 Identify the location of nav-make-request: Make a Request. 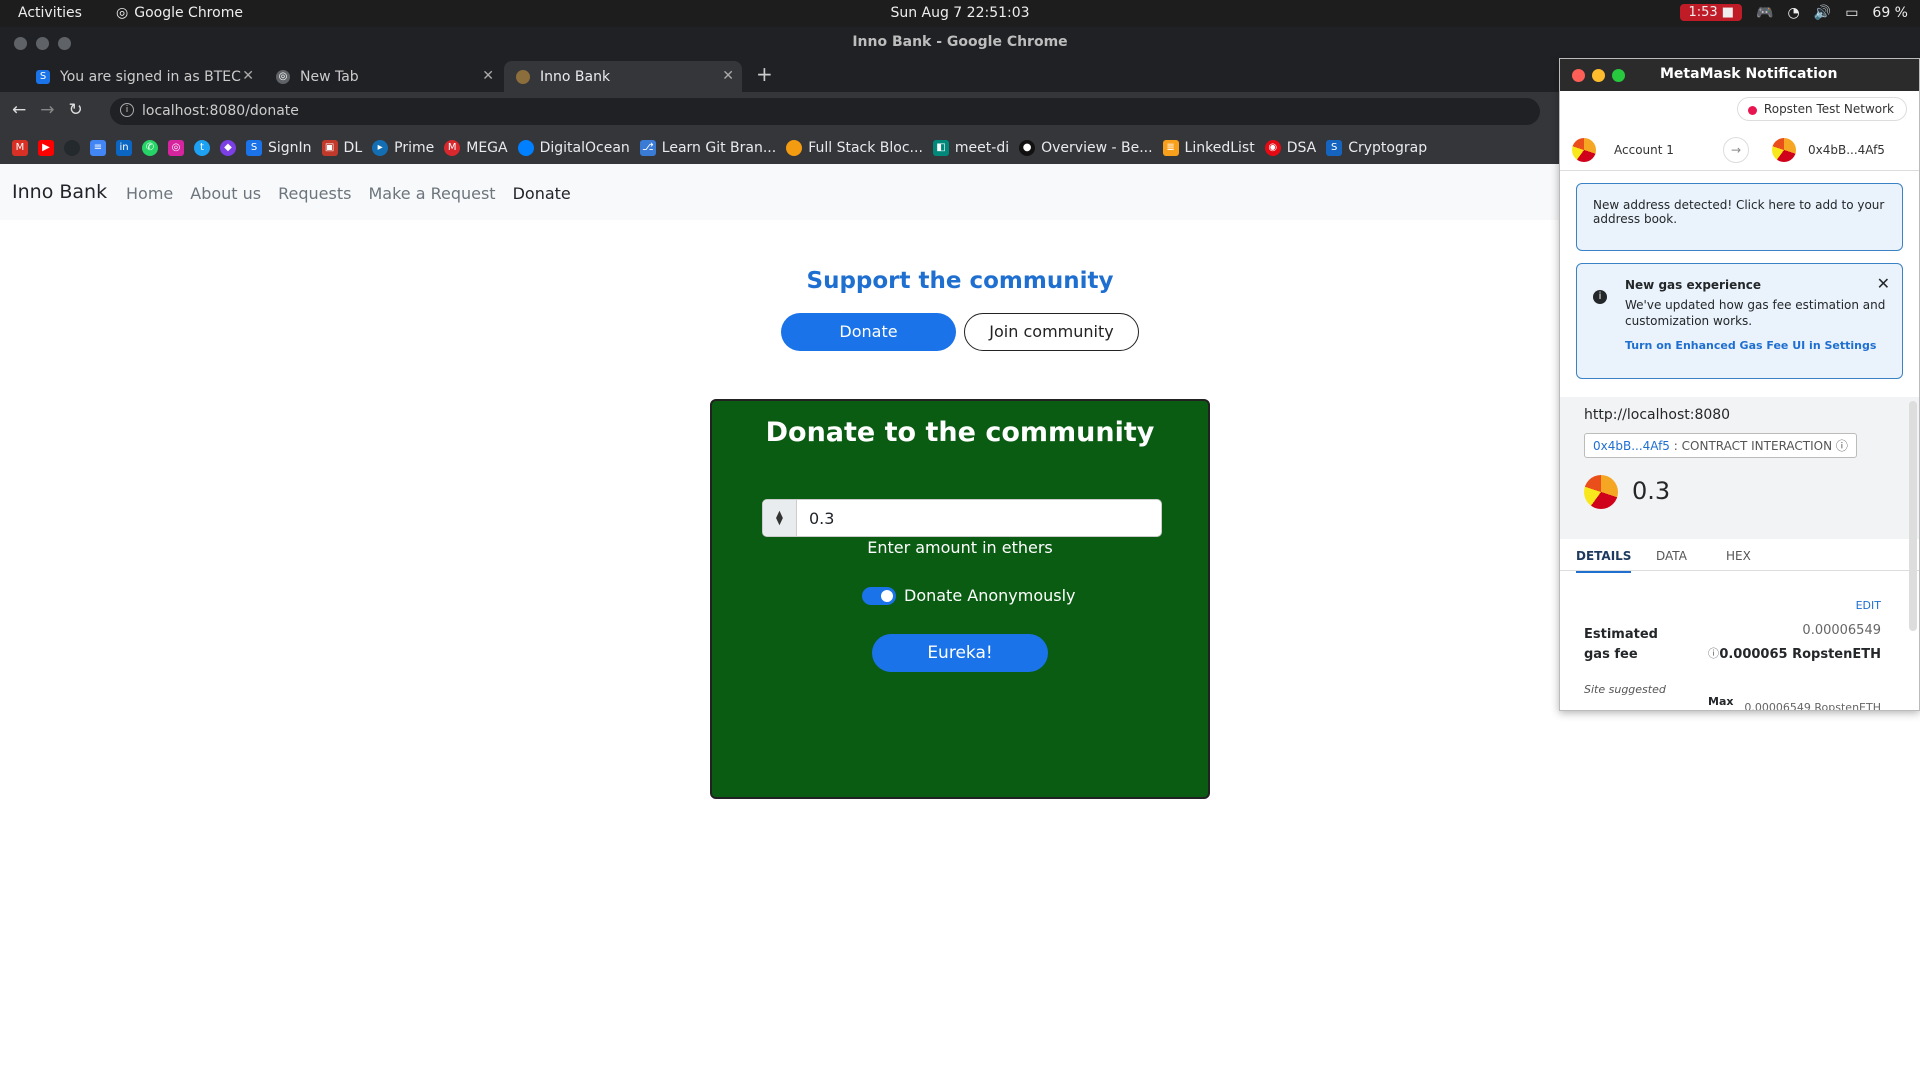
(431, 193).